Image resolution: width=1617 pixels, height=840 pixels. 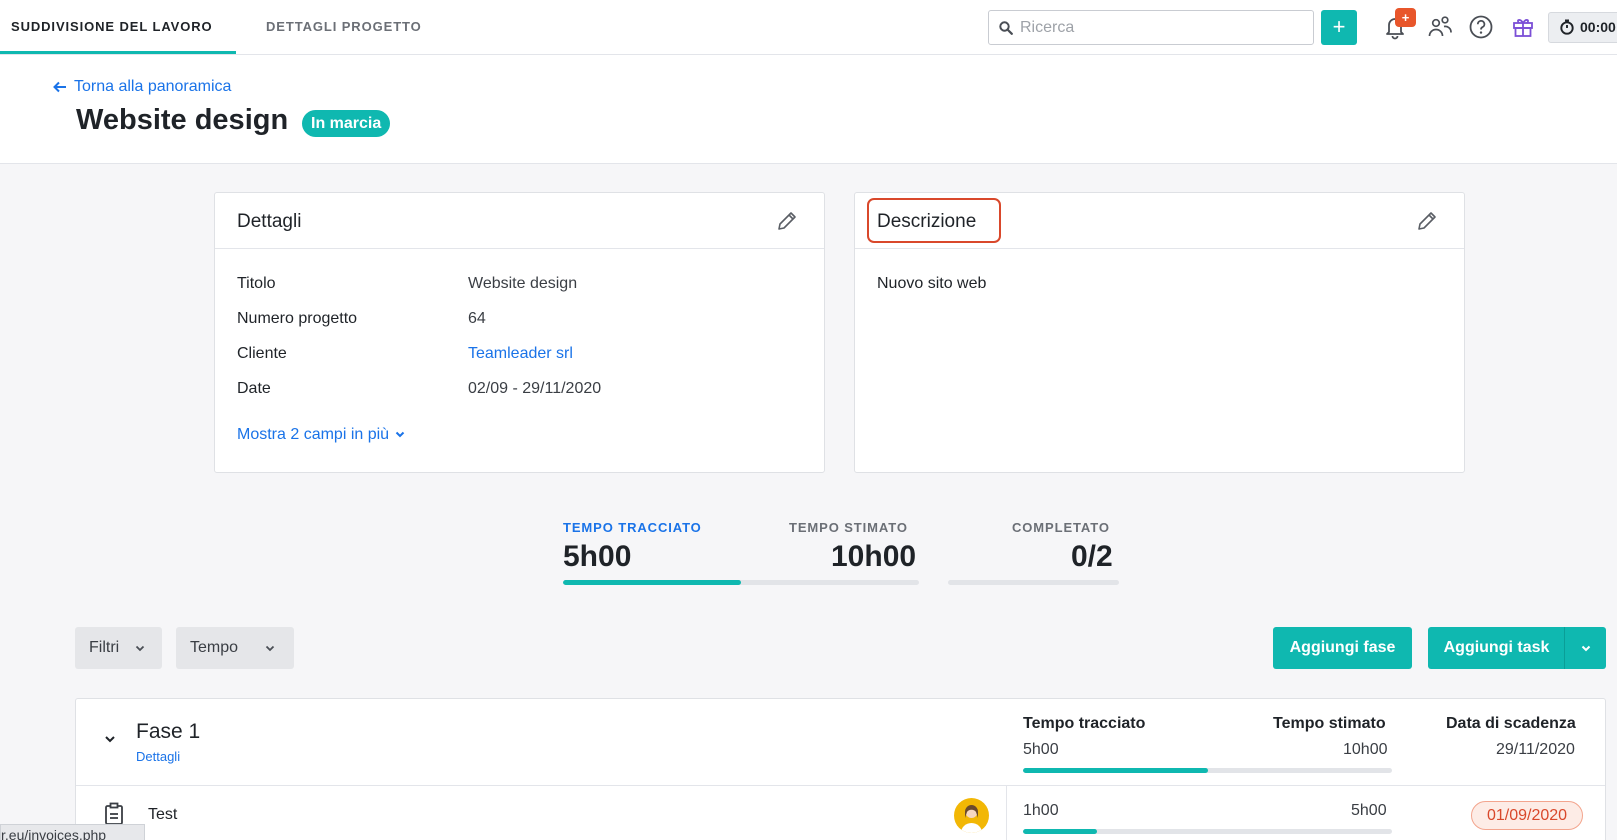 What do you see at coordinates (153, 86) in the screenshot?
I see `back-link-label: Torna alla panoramica` at bounding box center [153, 86].